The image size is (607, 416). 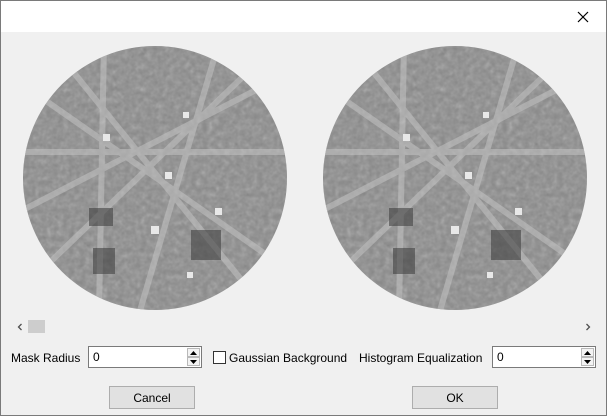 What do you see at coordinates (303, 326) in the screenshot?
I see `horizontal-scrollbar` at bounding box center [303, 326].